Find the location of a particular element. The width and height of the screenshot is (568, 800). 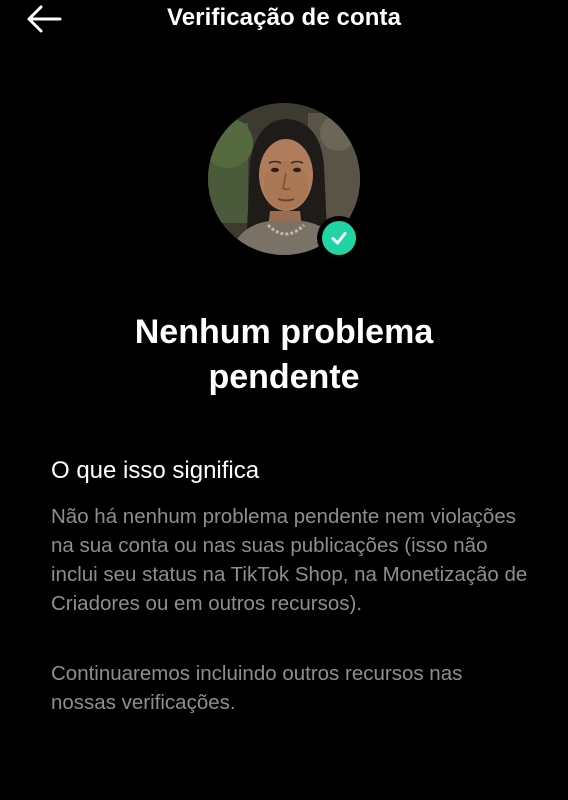

check-icon is located at coordinates (339, 238).